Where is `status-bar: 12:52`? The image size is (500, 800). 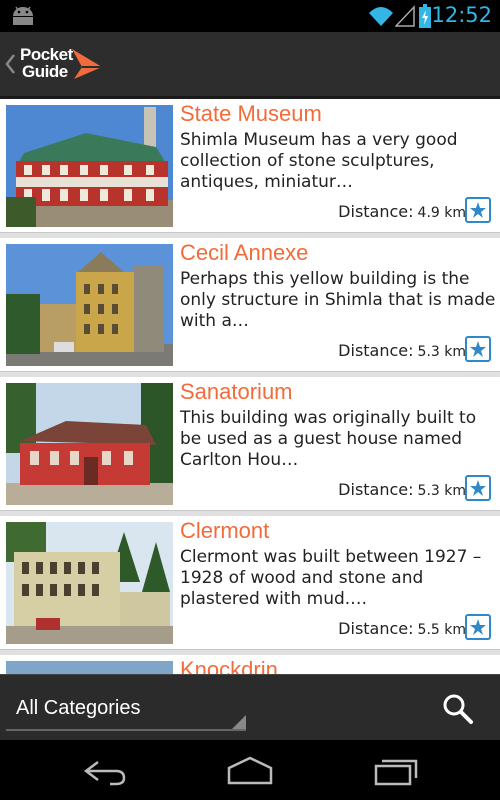
status-bar: 12:52 is located at coordinates (250, 16).